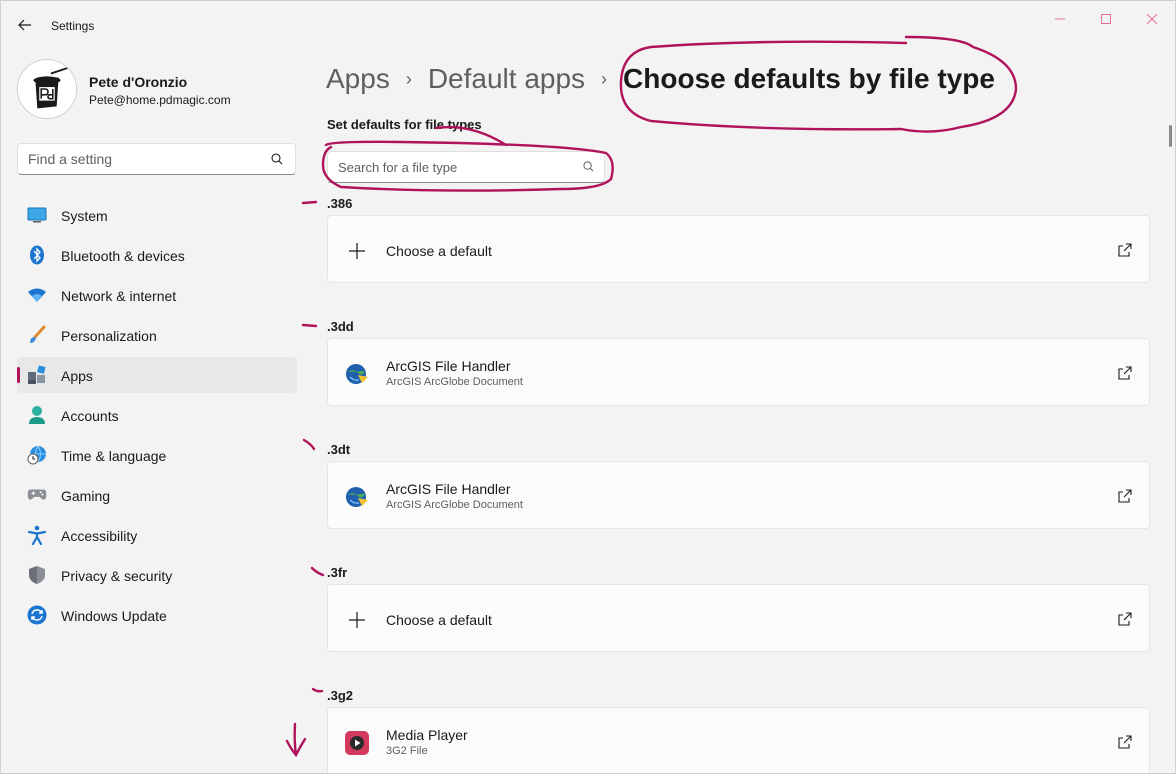 The height and width of the screenshot is (774, 1176). Describe the element at coordinates (317, 690) in the screenshot. I see `ink-dash-3g2` at that location.